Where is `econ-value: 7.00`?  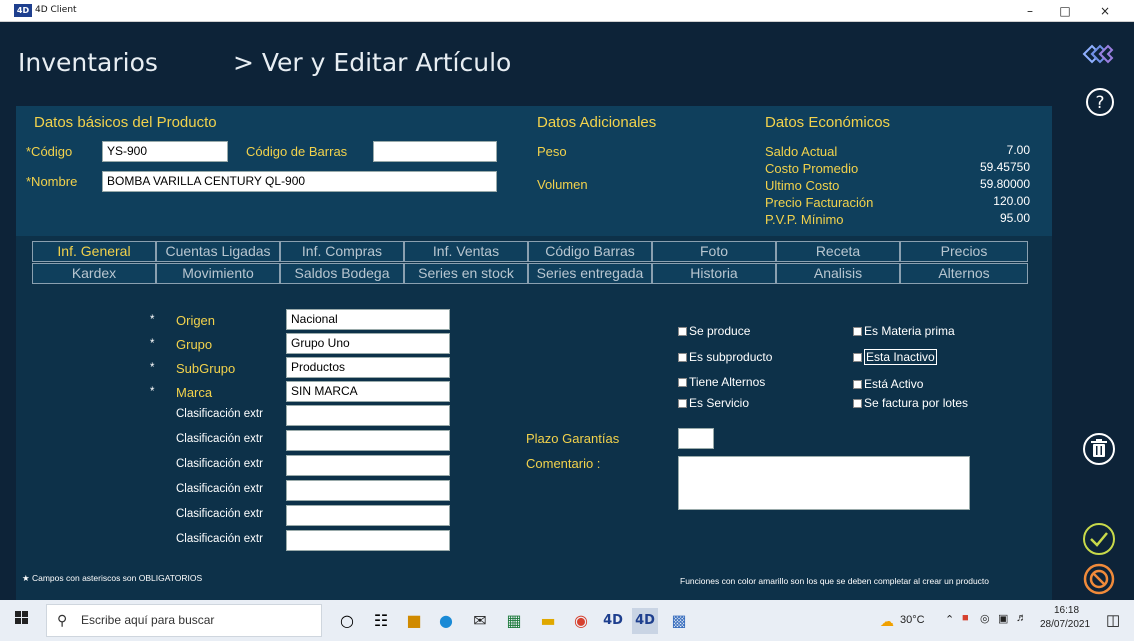 econ-value: 7.00 is located at coordinates (1018, 150).